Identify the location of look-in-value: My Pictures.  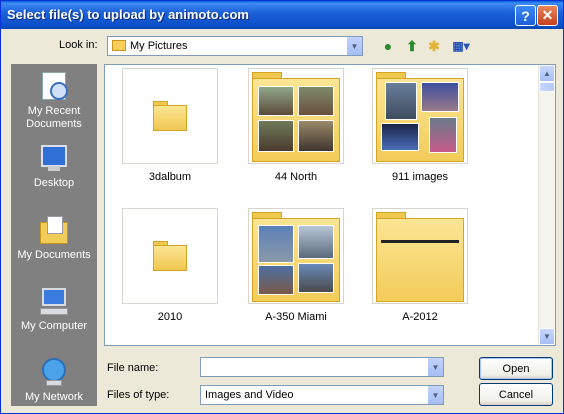
(159, 46).